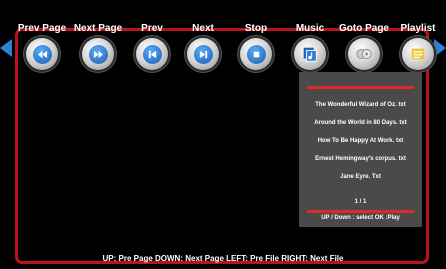 The width and height of the screenshot is (446, 269). I want to click on playlist-icon, so click(418, 54).